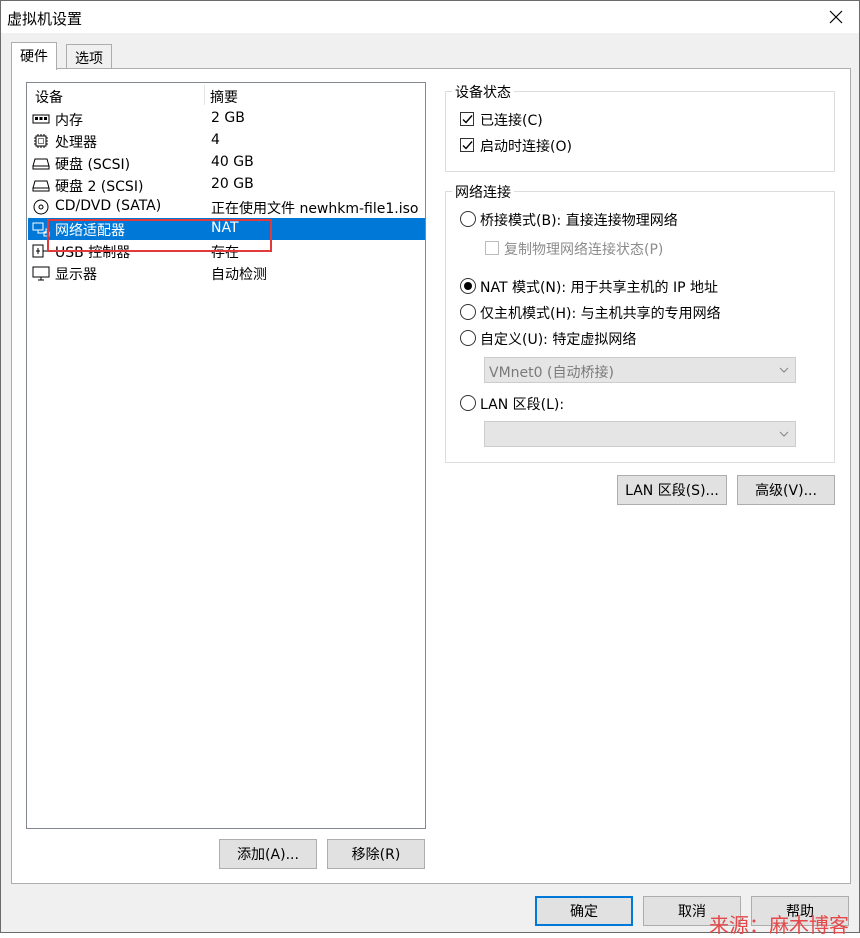 The width and height of the screenshot is (860, 938). I want to click on device-summary: 自动检测, so click(239, 275).